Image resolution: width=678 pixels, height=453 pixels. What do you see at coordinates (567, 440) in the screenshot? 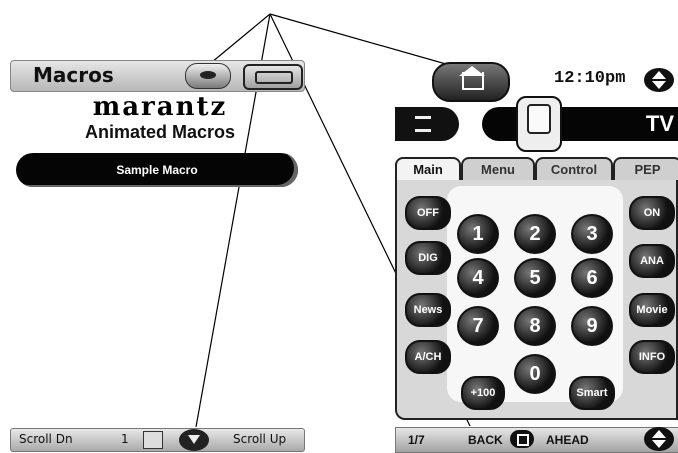
I see `ahead-button: AHEAD` at bounding box center [567, 440].